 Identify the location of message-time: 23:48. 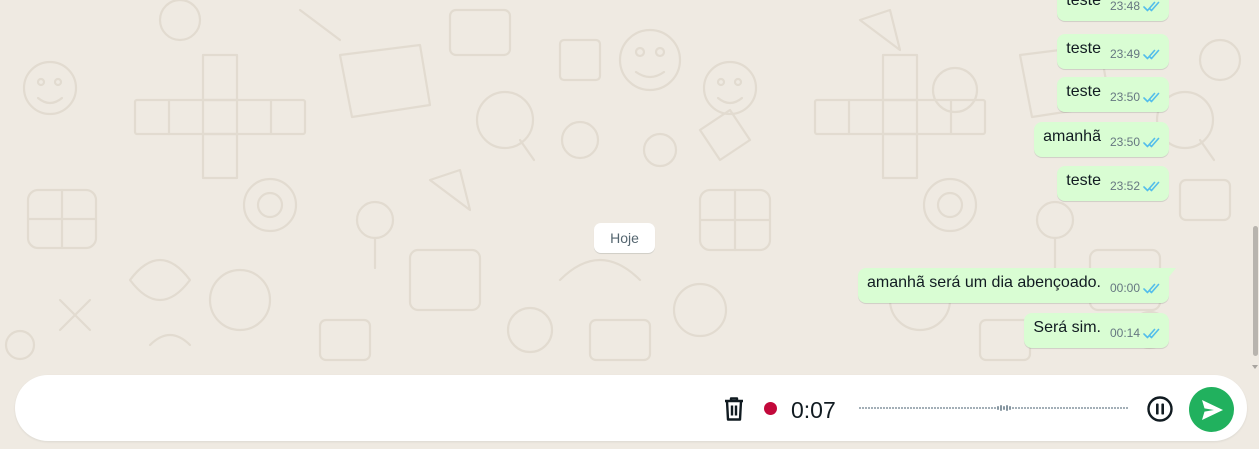
(1124, 6).